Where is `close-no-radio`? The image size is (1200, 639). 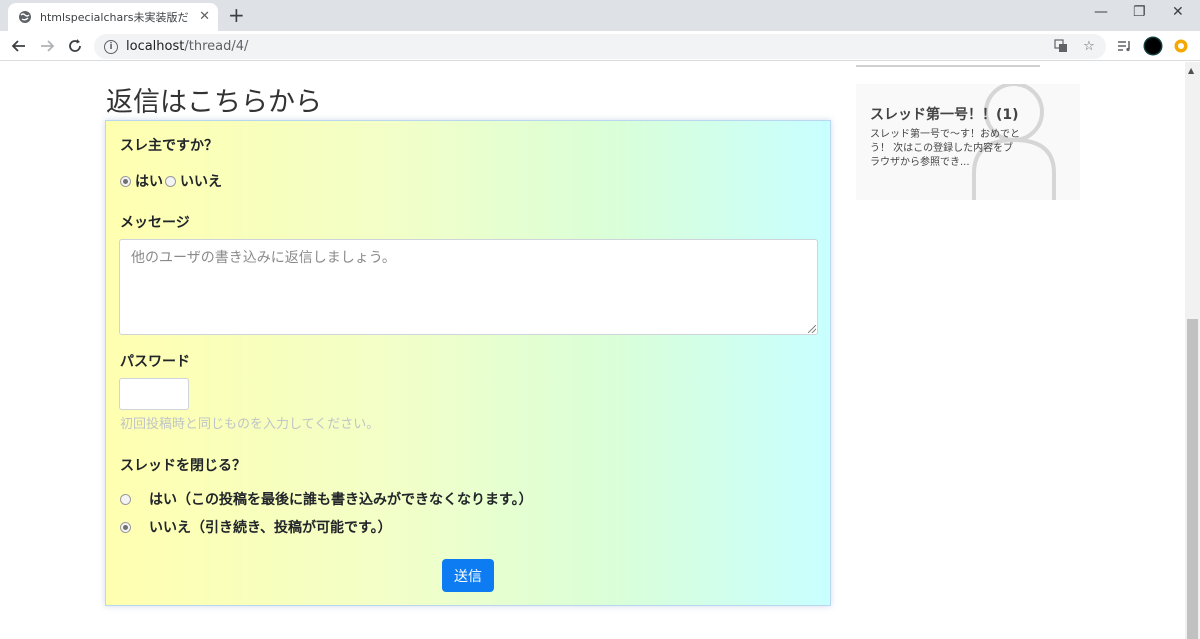
close-no-radio is located at coordinates (125, 527).